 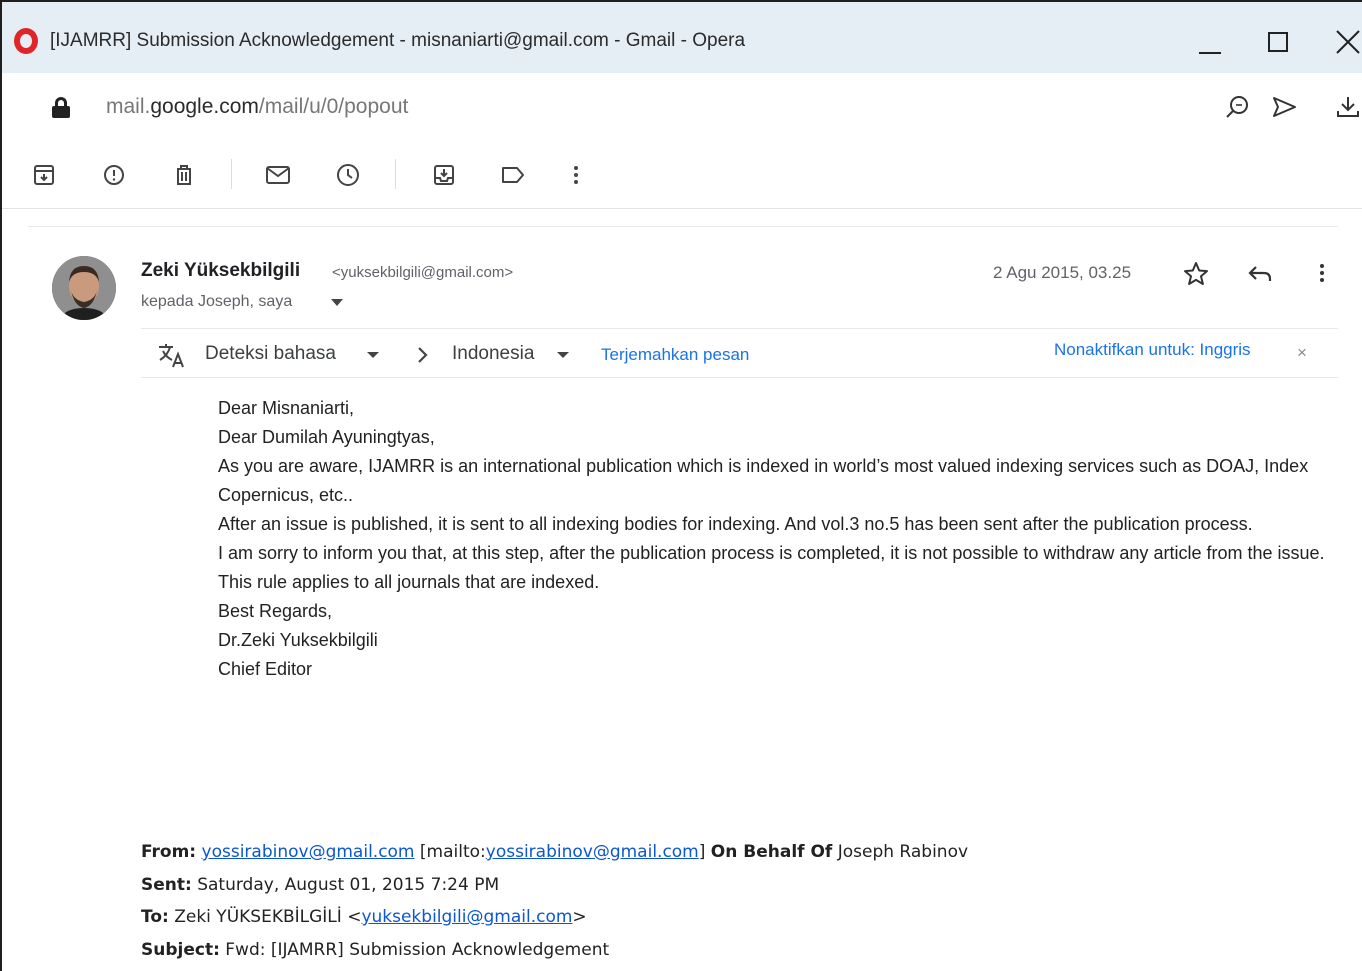 What do you see at coordinates (683, 226) in the screenshot?
I see `message-divider` at bounding box center [683, 226].